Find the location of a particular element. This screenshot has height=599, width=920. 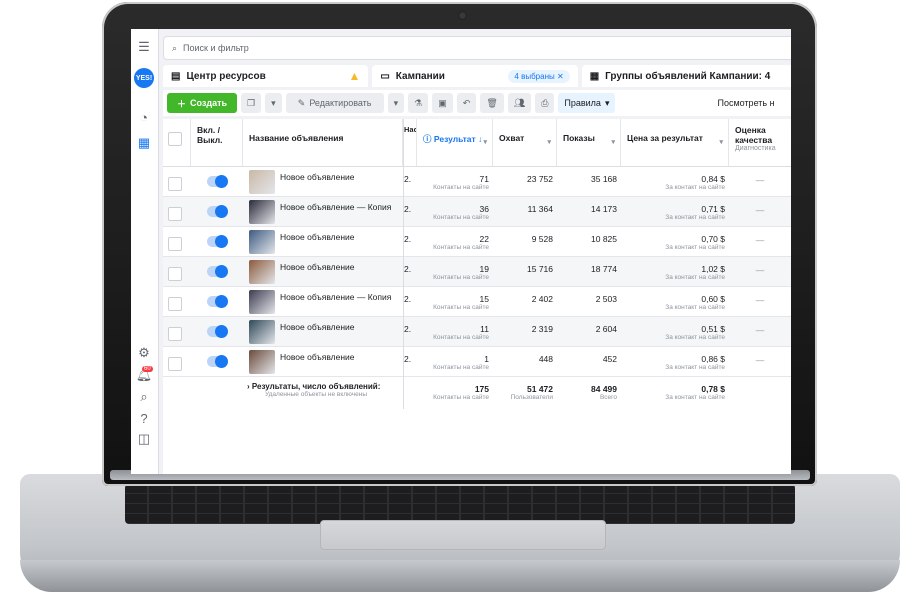

edit-button: ✎ Редактировать is located at coordinates (334, 103).